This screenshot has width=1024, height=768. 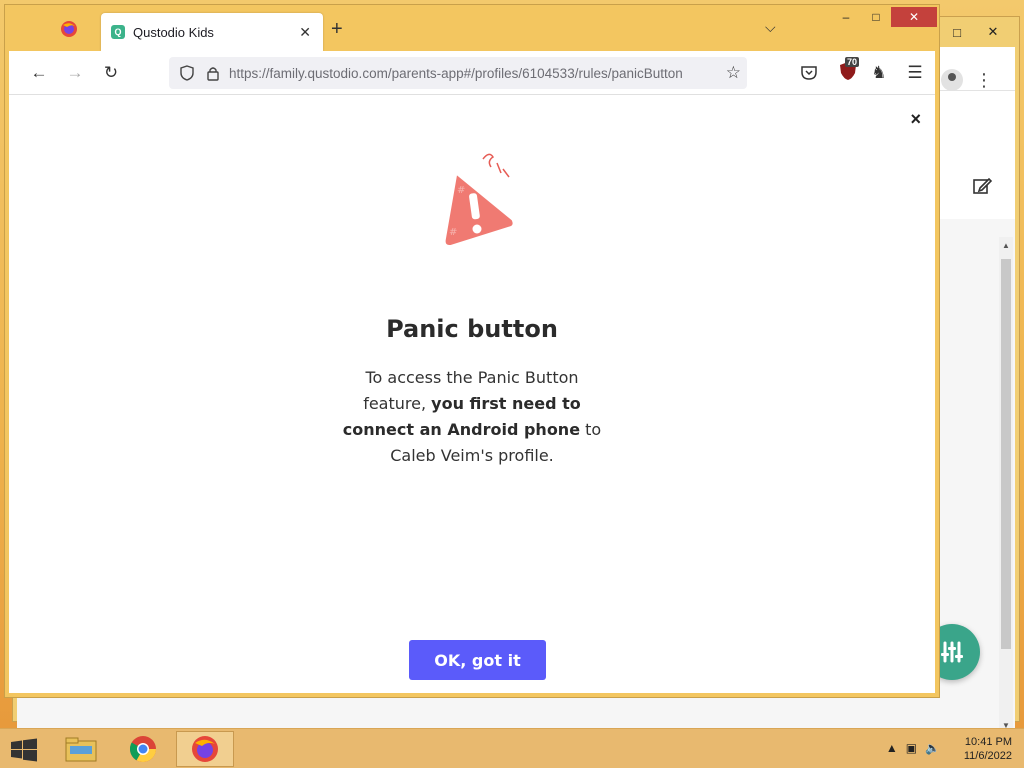 I want to click on scroll-thumb, so click(x=1006, y=454).